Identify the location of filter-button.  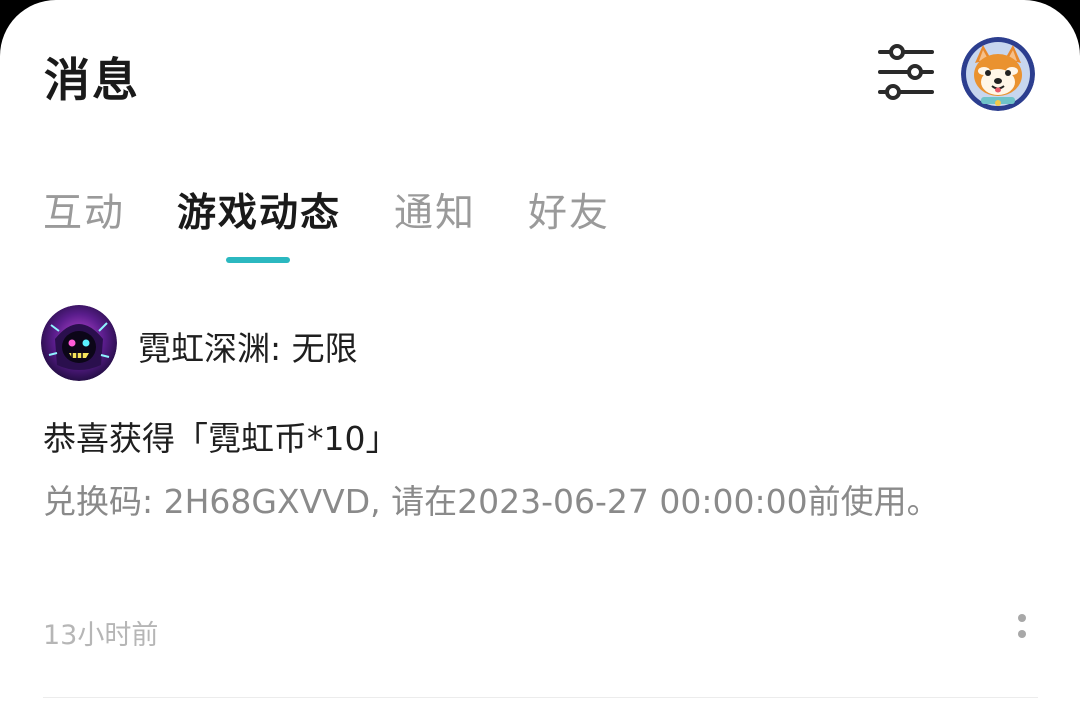
(906, 72).